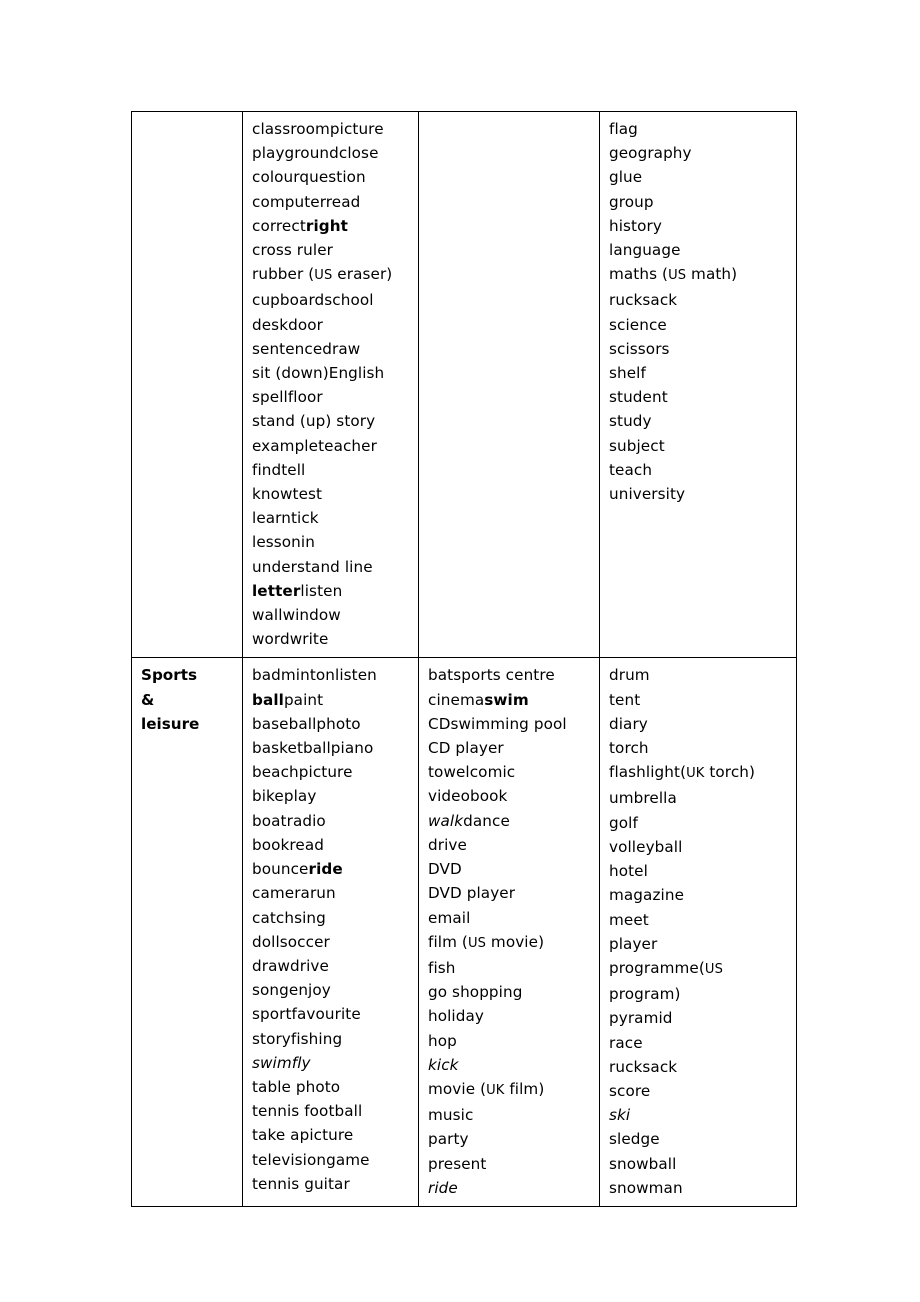 This screenshot has width=920, height=1302. What do you see at coordinates (314, 421) in the screenshot?
I see `vocab-word: stand (up) story` at bounding box center [314, 421].